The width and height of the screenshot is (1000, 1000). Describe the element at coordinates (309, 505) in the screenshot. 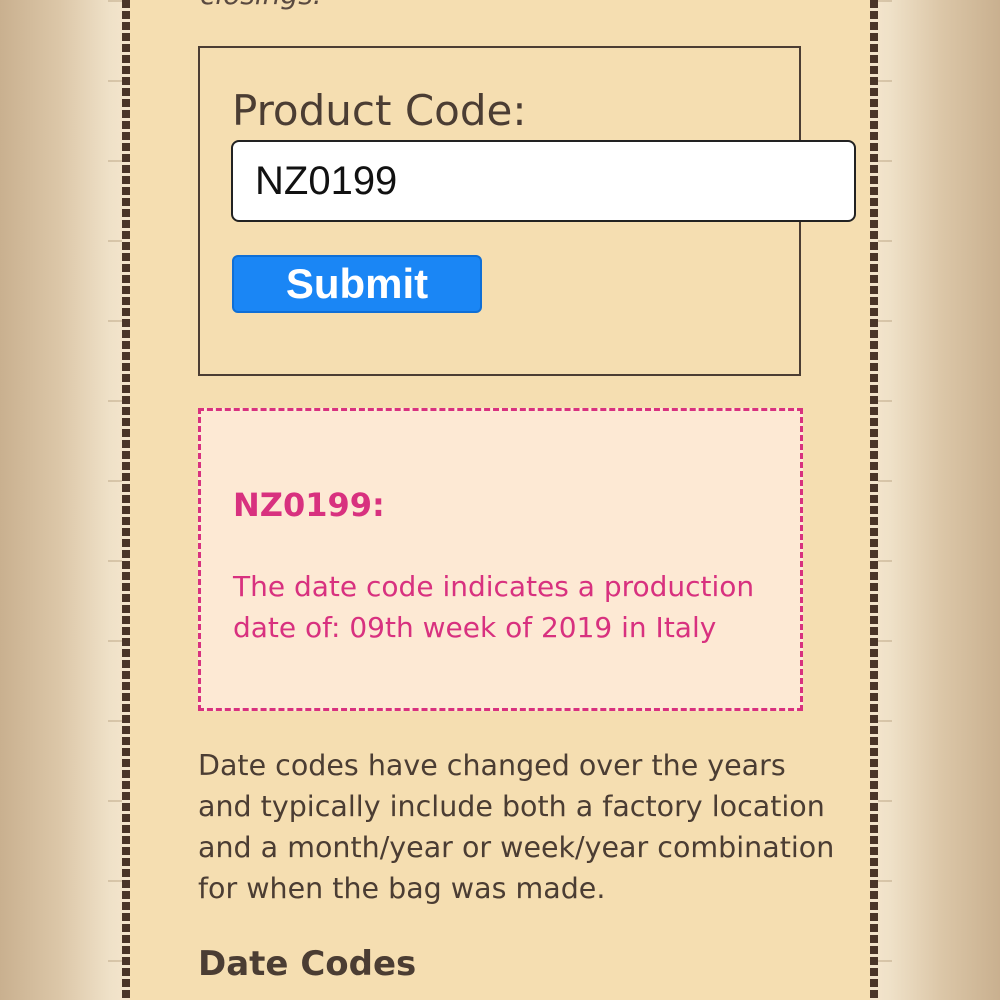

I see `result-code: NZ0199:` at that location.